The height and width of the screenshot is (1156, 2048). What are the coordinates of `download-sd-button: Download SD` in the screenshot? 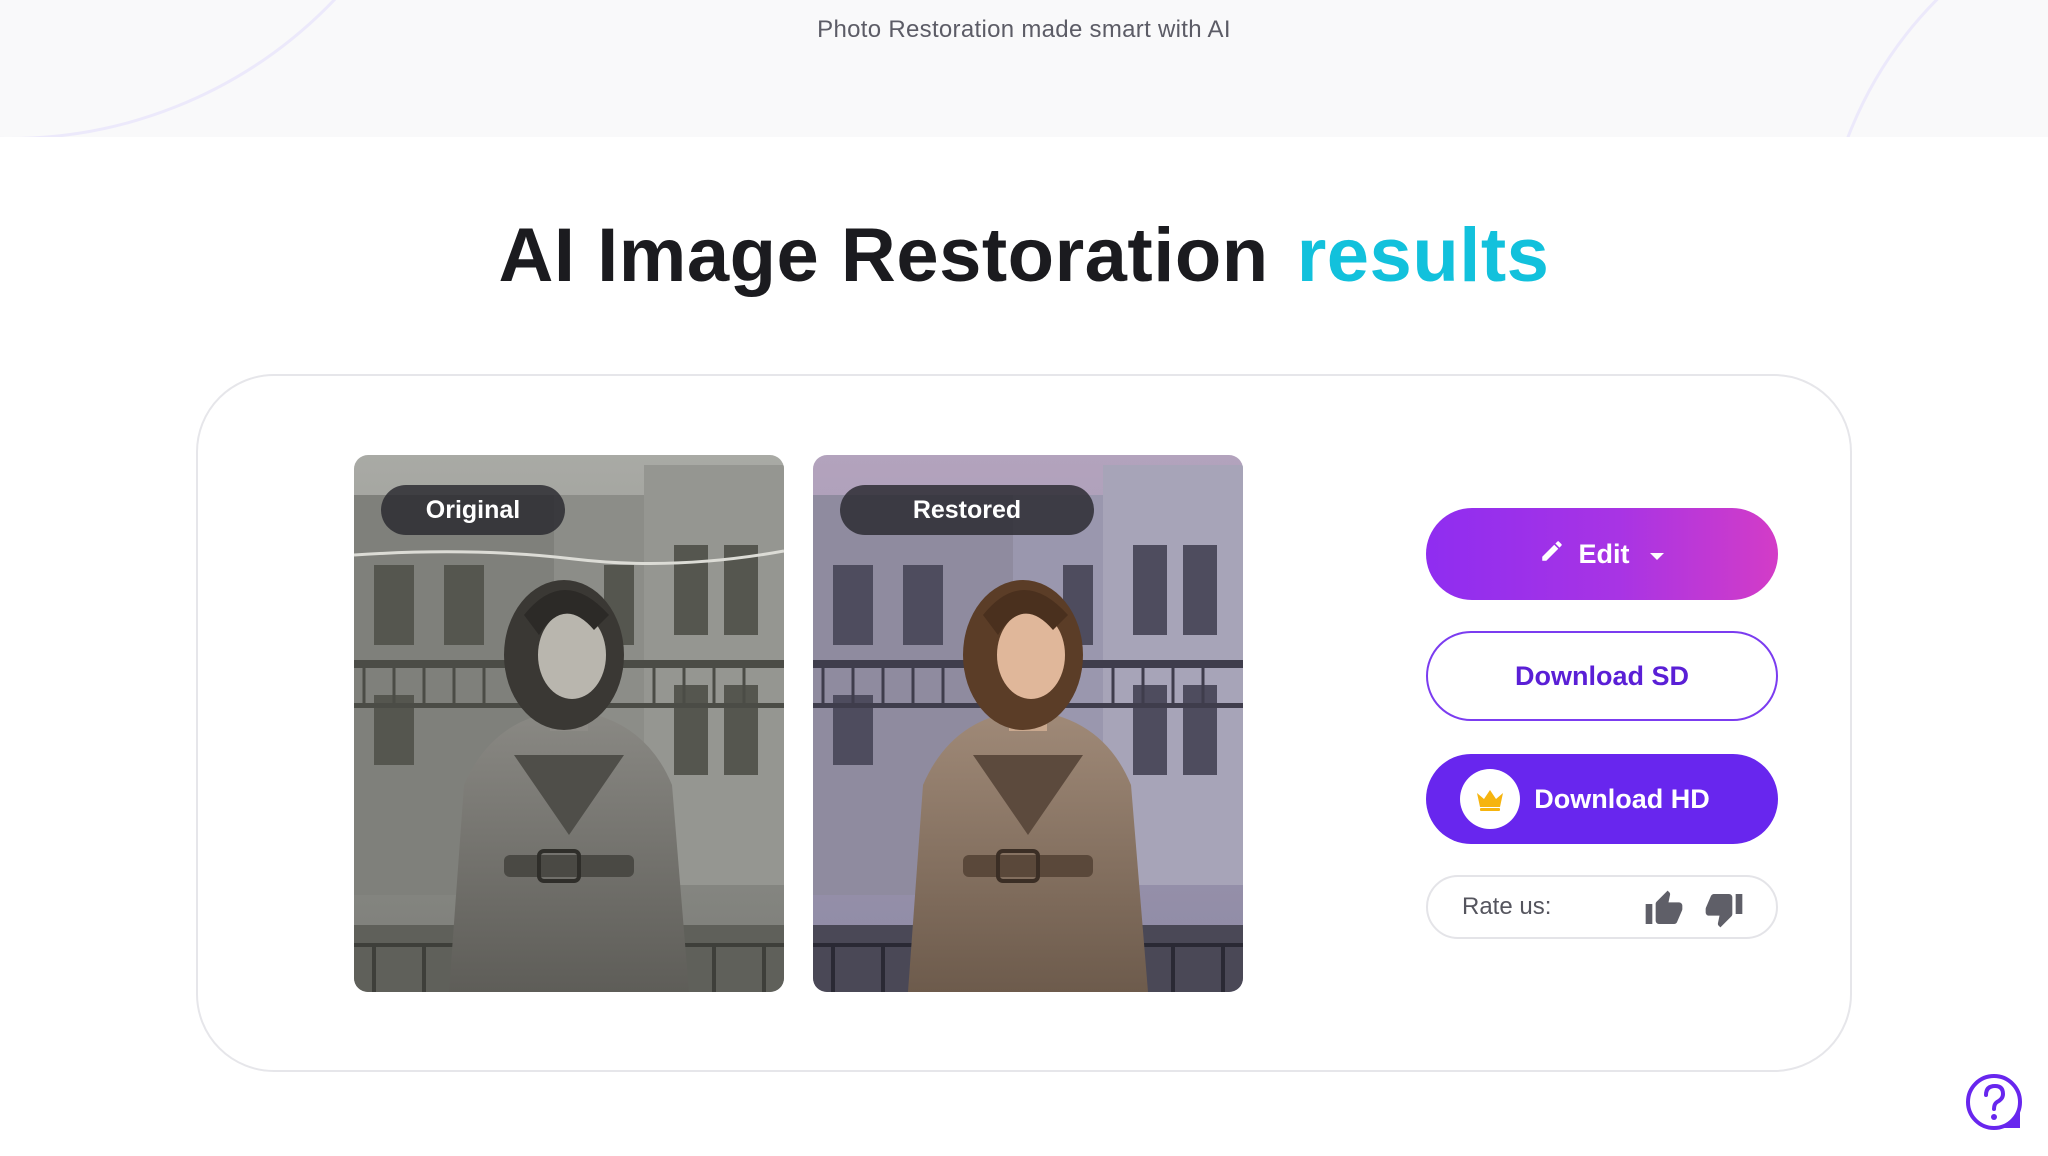 It's located at (1602, 676).